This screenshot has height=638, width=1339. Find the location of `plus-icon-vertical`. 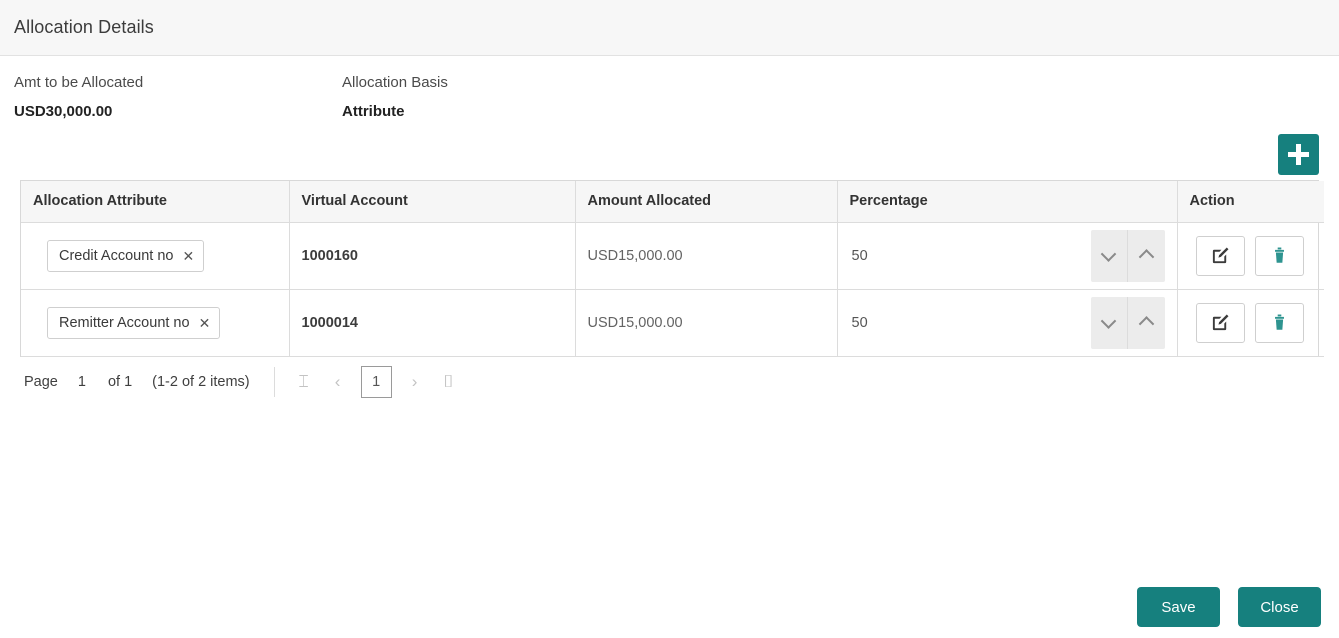

plus-icon-vertical is located at coordinates (1298, 154).